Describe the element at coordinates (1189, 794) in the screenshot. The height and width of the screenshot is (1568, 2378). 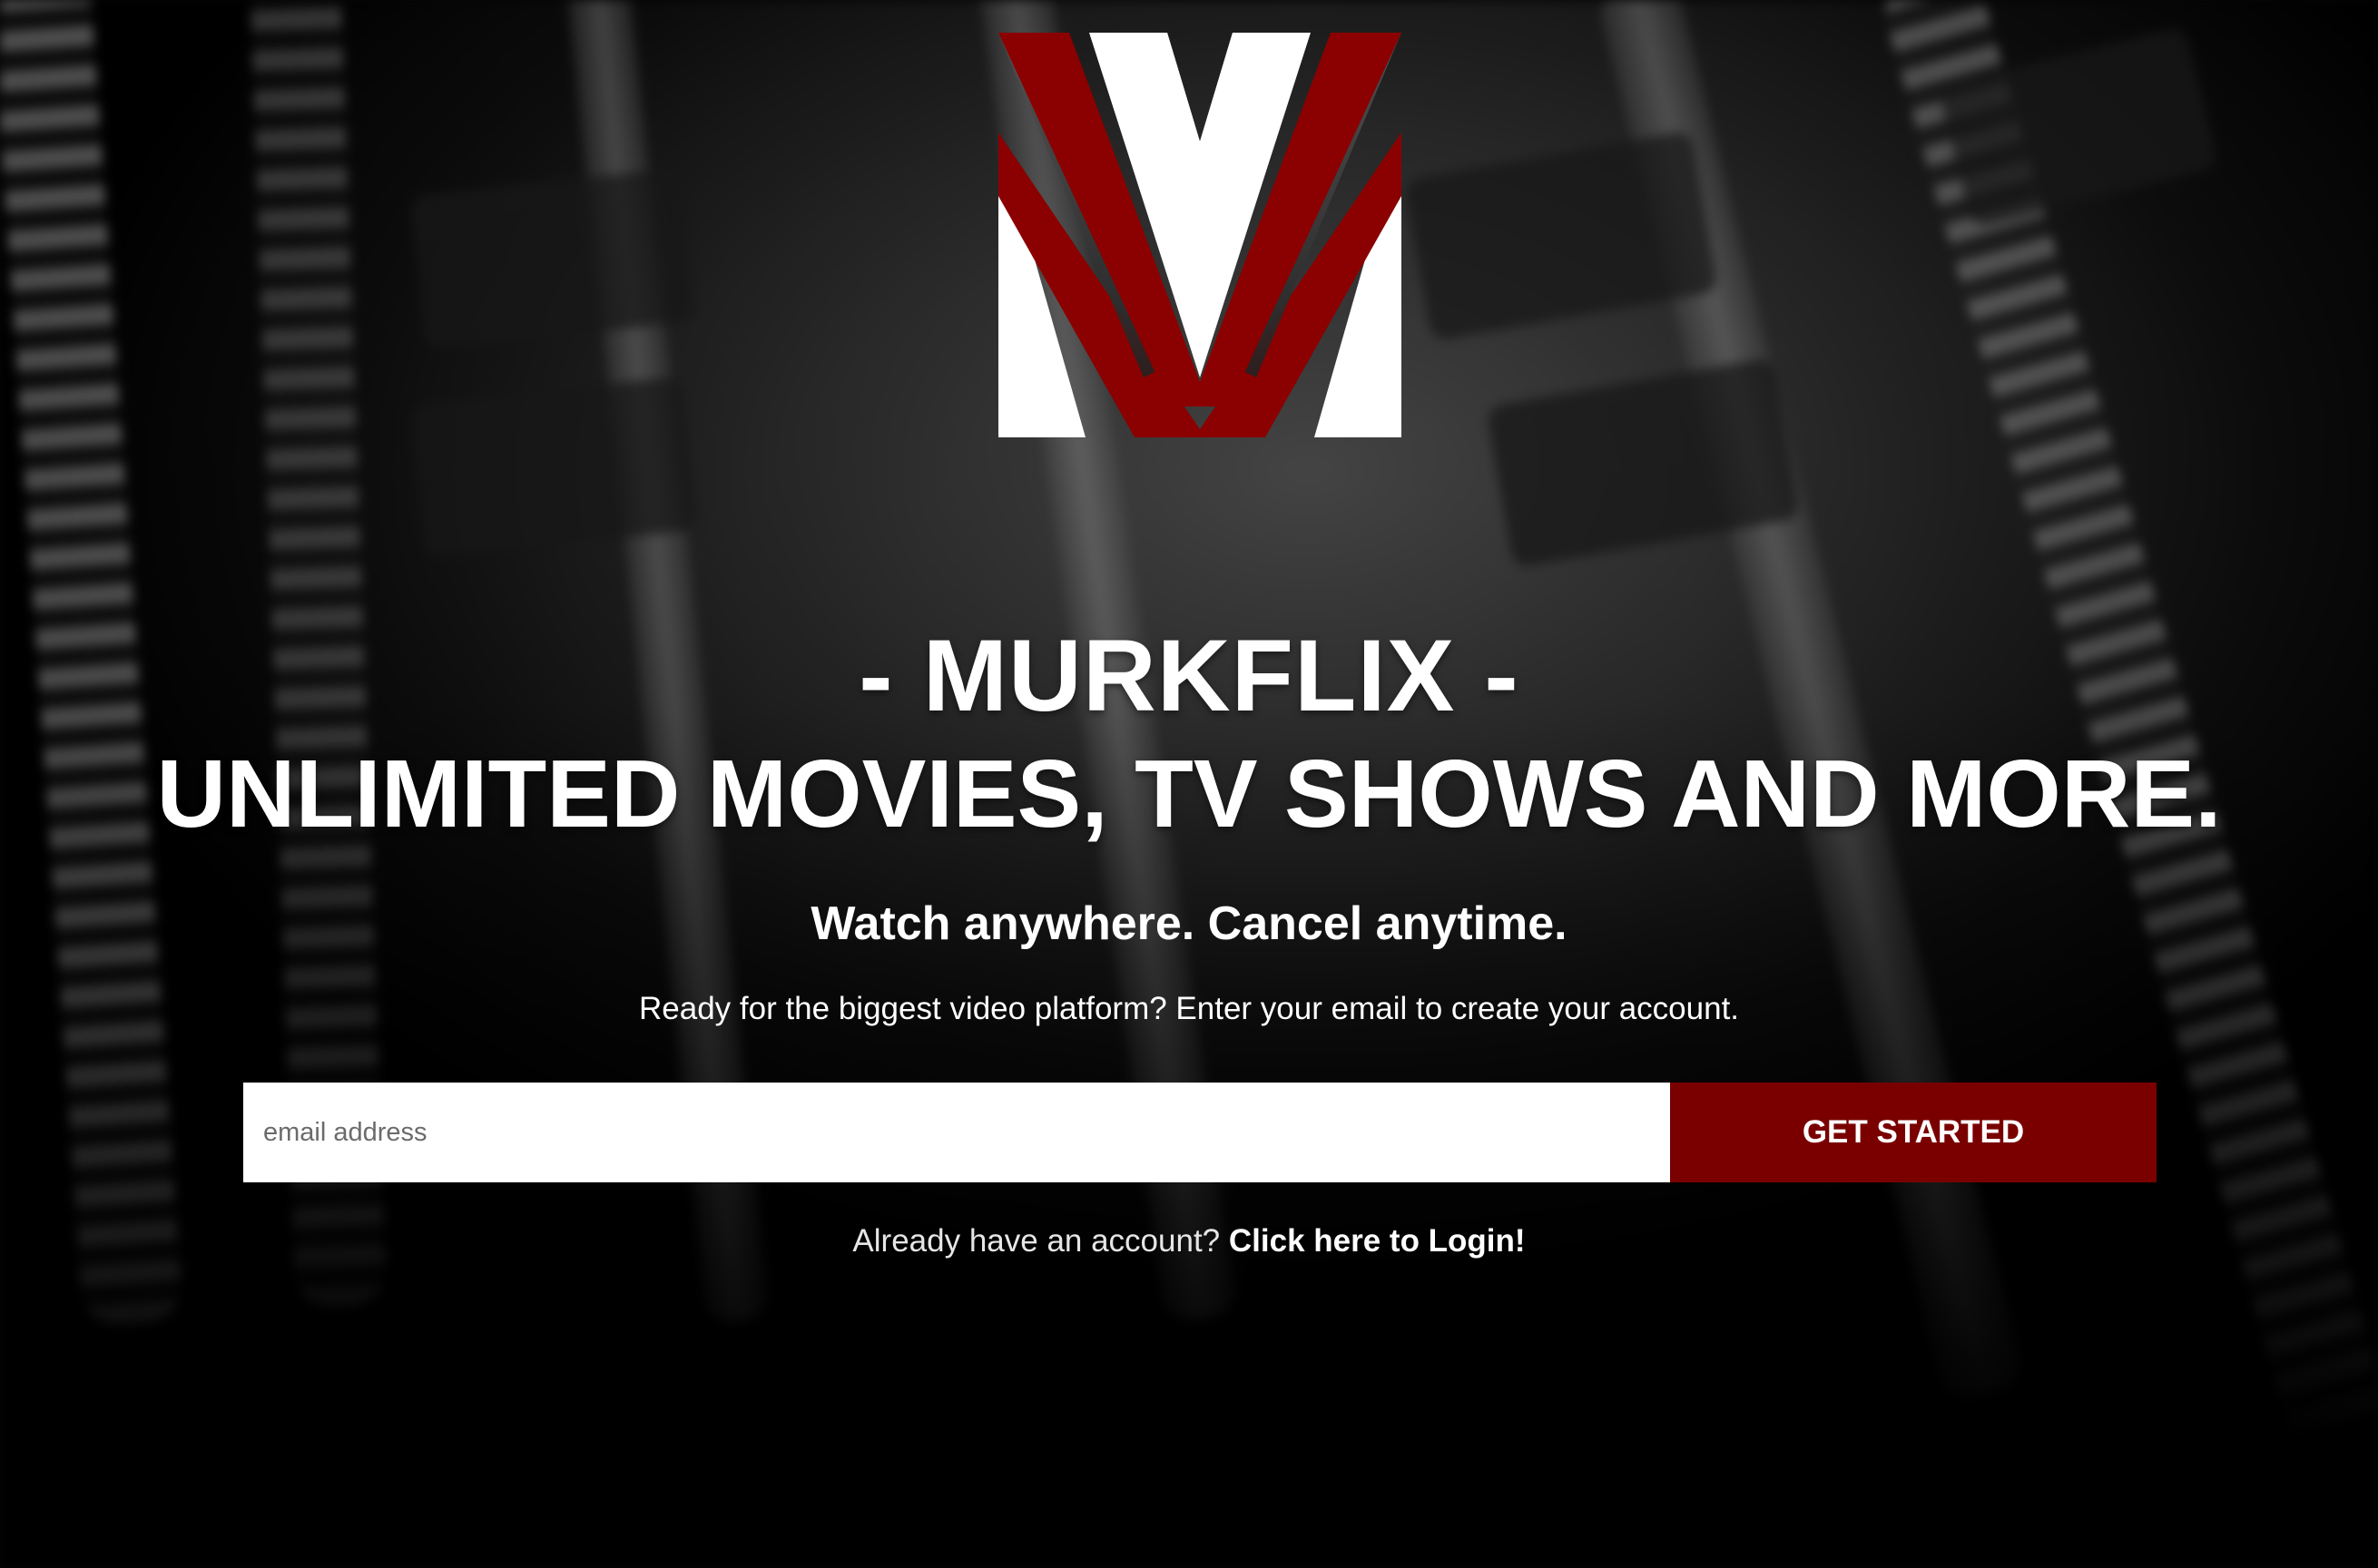
I see `page-headline: UNLIMITED MOVIES, TV SHOWS AND MORE.` at that location.